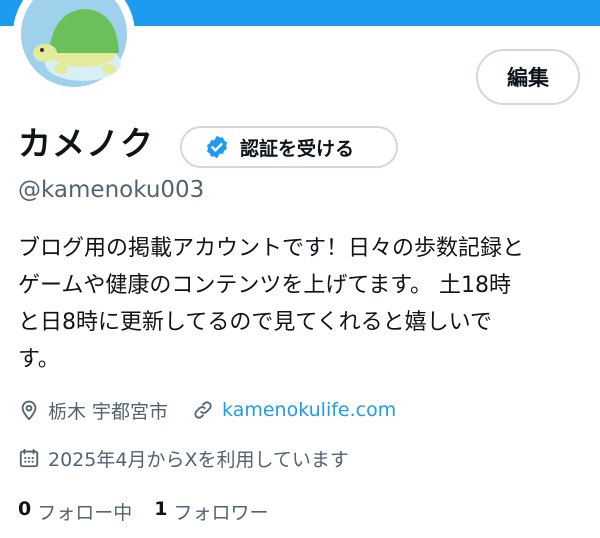  Describe the element at coordinates (203, 410) in the screenshot. I see `link-icon` at that location.